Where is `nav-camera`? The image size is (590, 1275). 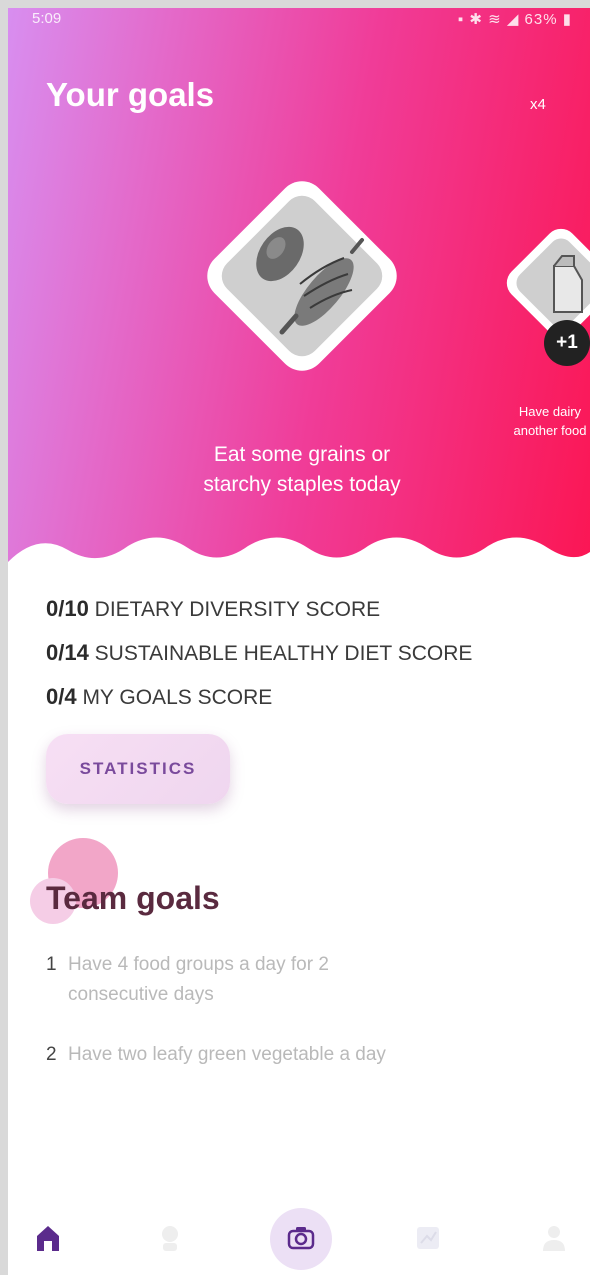 nav-camera is located at coordinates (301, 1238).